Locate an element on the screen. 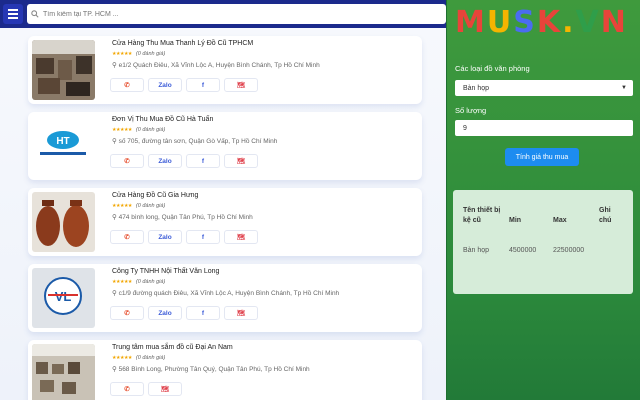 The height and width of the screenshot is (400, 640). logo-letter: U is located at coordinates (499, 22).